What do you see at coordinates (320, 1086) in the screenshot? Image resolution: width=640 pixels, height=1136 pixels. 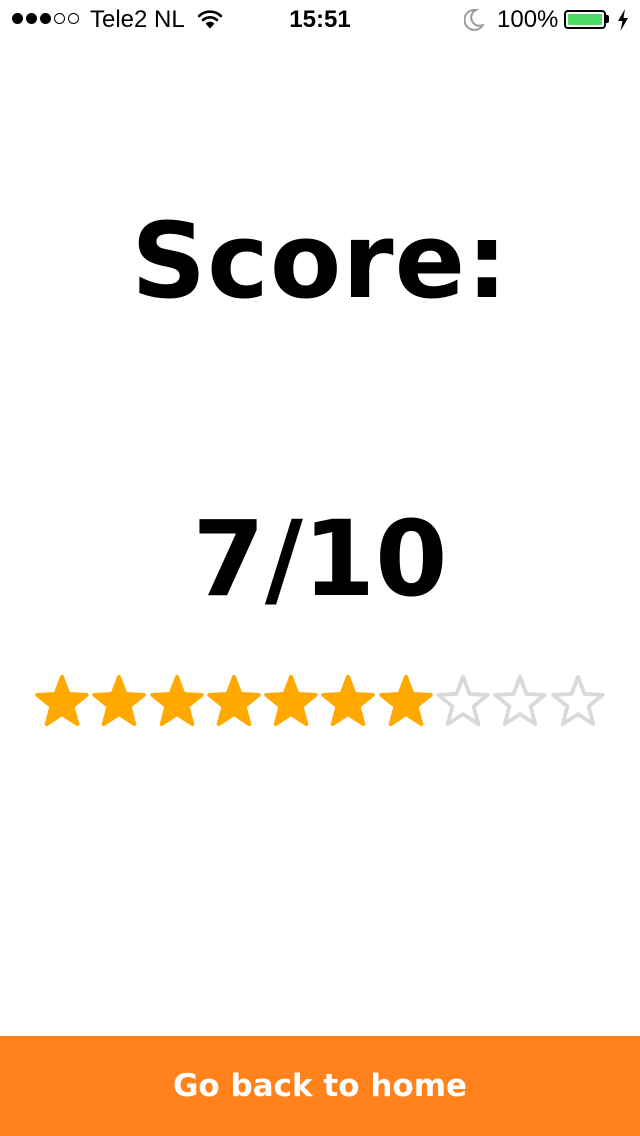 I see `go-home-button: Go back to home` at bounding box center [320, 1086].